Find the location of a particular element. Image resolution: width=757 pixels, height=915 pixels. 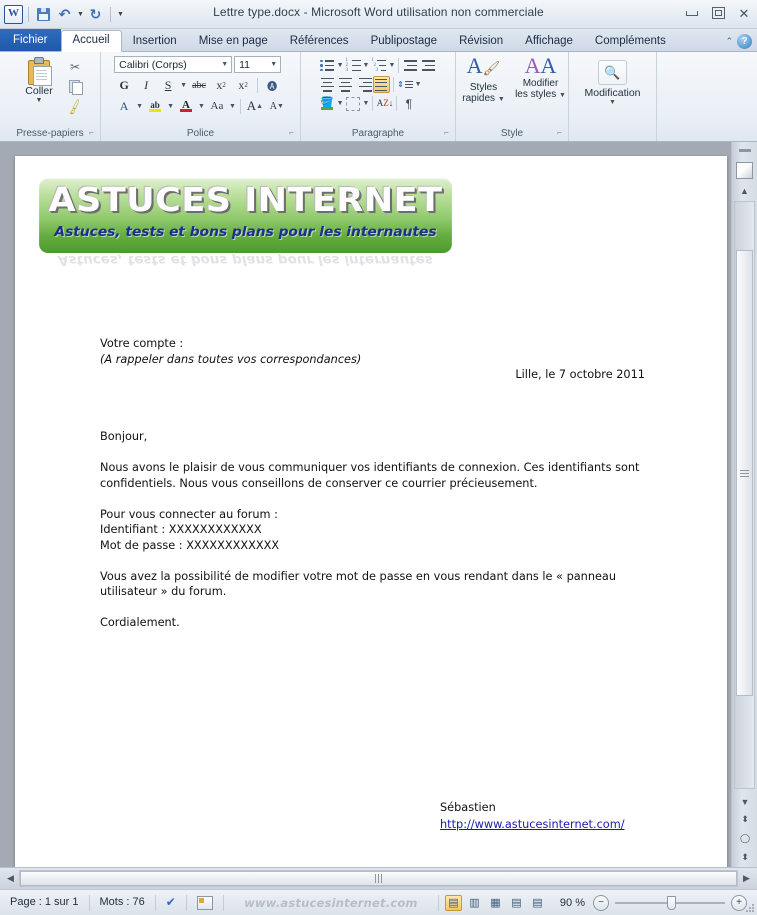

tab-revision: Révision is located at coordinates (481, 41).